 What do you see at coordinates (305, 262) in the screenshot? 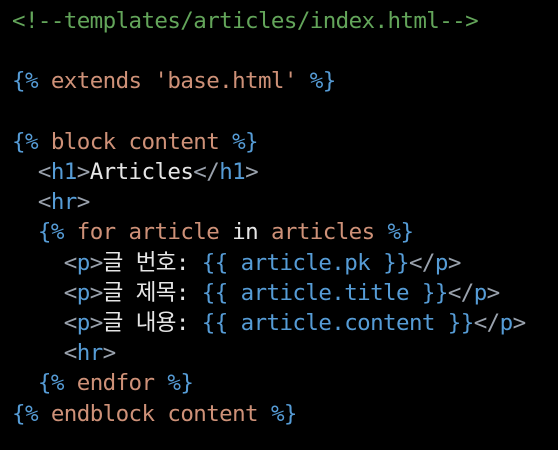
I see `code-token: article.pk` at bounding box center [305, 262].